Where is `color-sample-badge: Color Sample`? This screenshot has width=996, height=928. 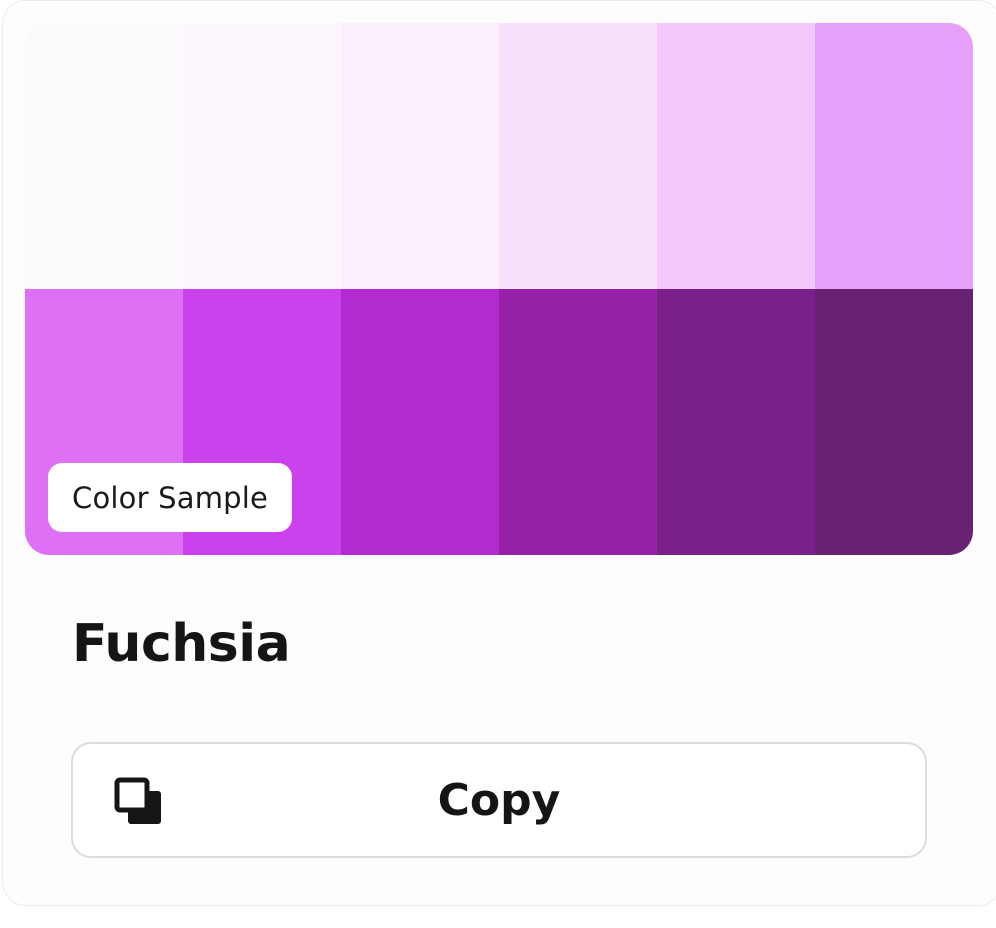 color-sample-badge: Color Sample is located at coordinates (170, 497).